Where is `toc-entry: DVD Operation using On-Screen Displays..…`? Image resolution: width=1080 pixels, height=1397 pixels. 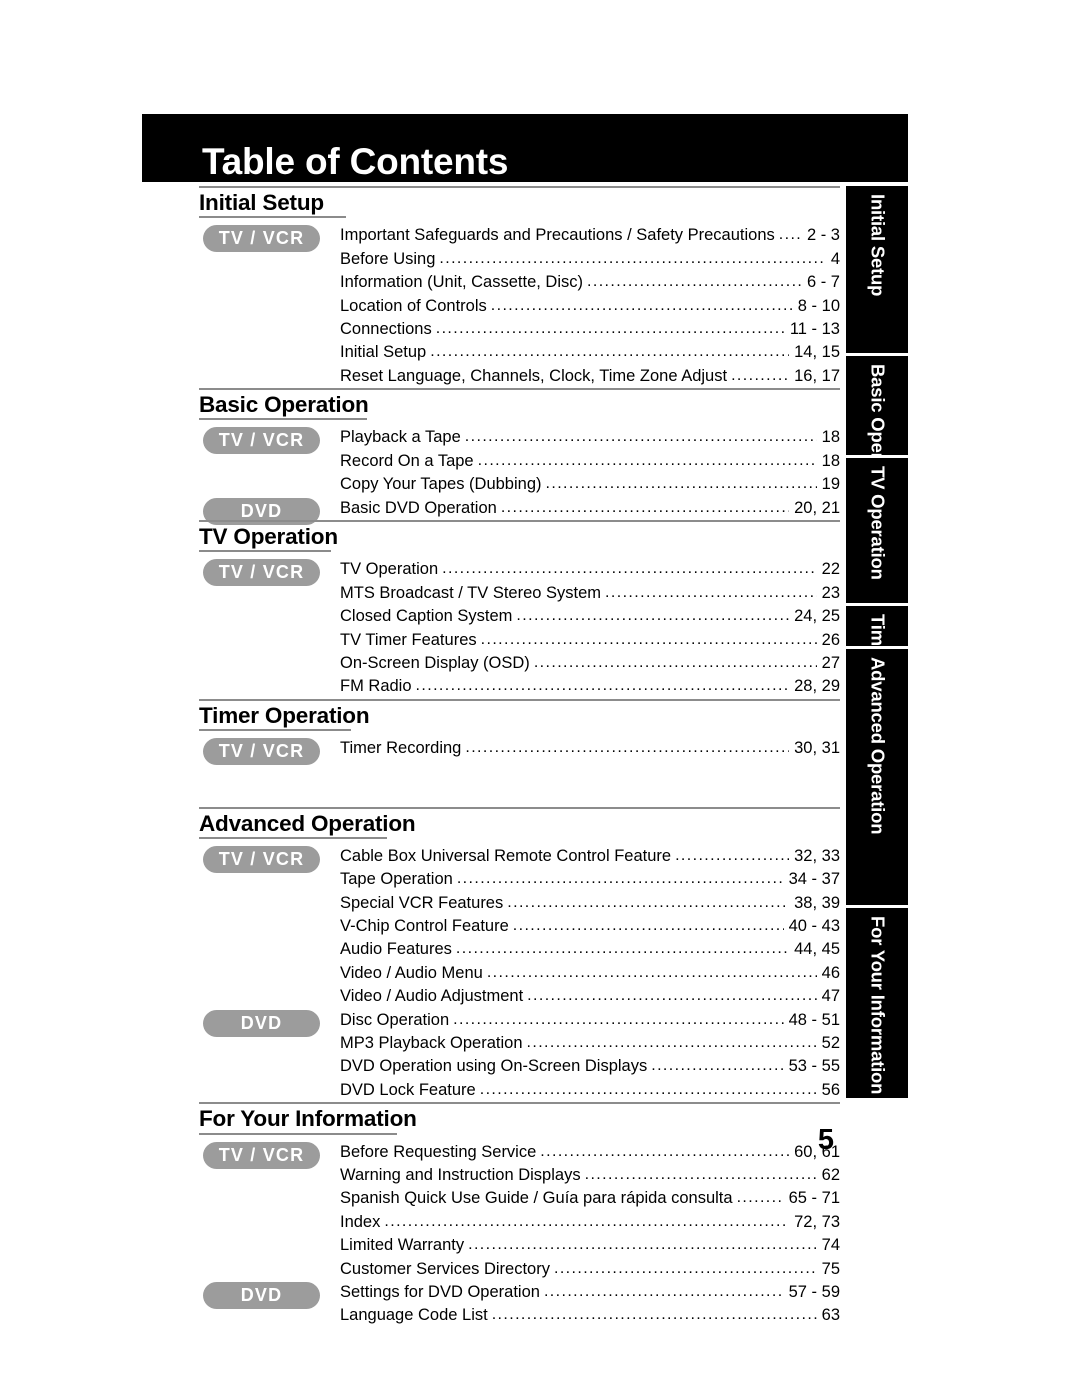 toc-entry: DVD Operation using On-Screen Displays..… is located at coordinates (590, 1066).